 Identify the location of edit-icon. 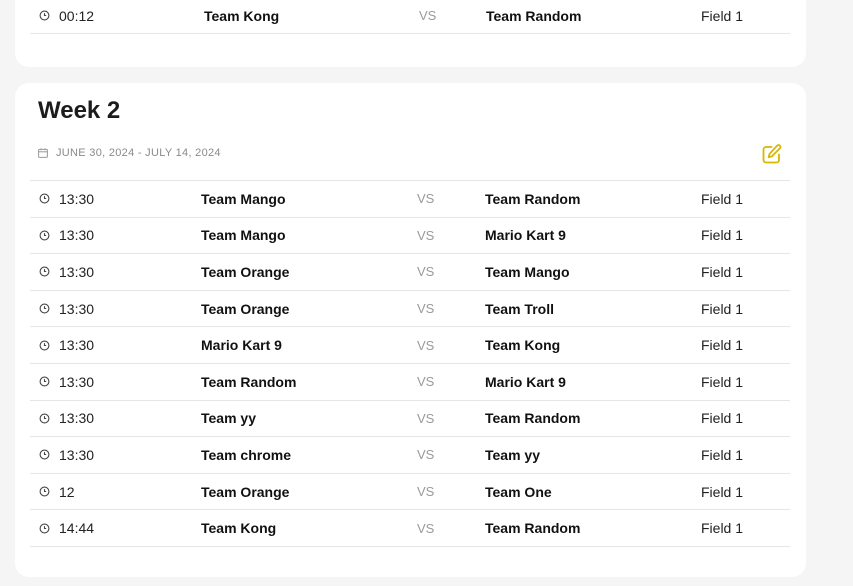
(772, 154).